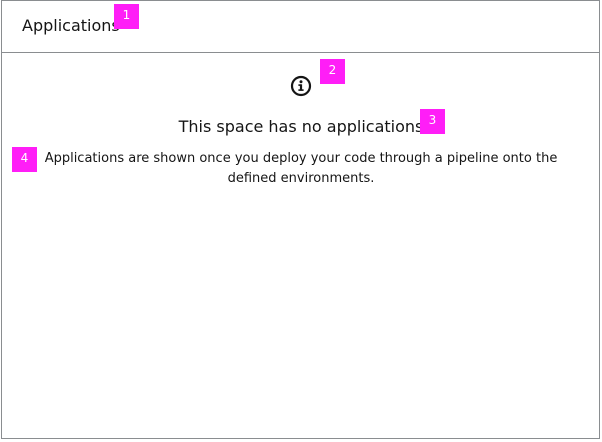  Describe the element at coordinates (71, 25) in the screenshot. I see `card-title: Applications` at that location.